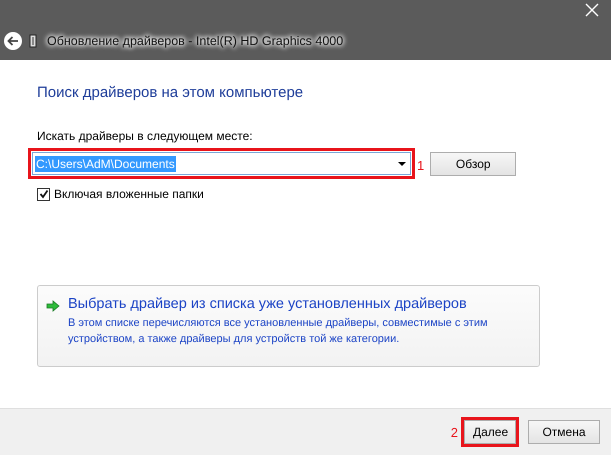 Image resolution: width=611 pixels, height=455 pixels. Describe the element at coordinates (129, 194) in the screenshot. I see `checkbox-label: Включая вложенные папки` at that location.